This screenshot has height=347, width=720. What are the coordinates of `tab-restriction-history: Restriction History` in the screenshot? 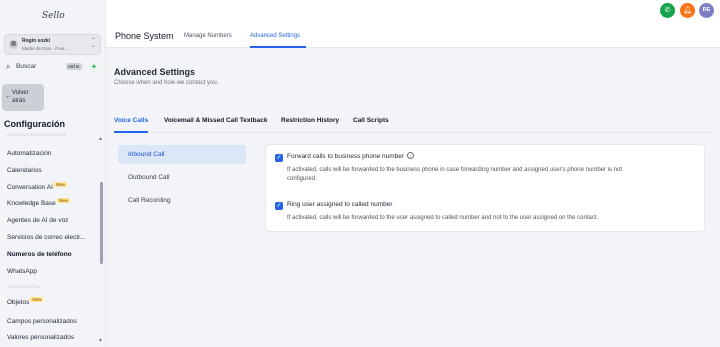 It's located at (310, 120).